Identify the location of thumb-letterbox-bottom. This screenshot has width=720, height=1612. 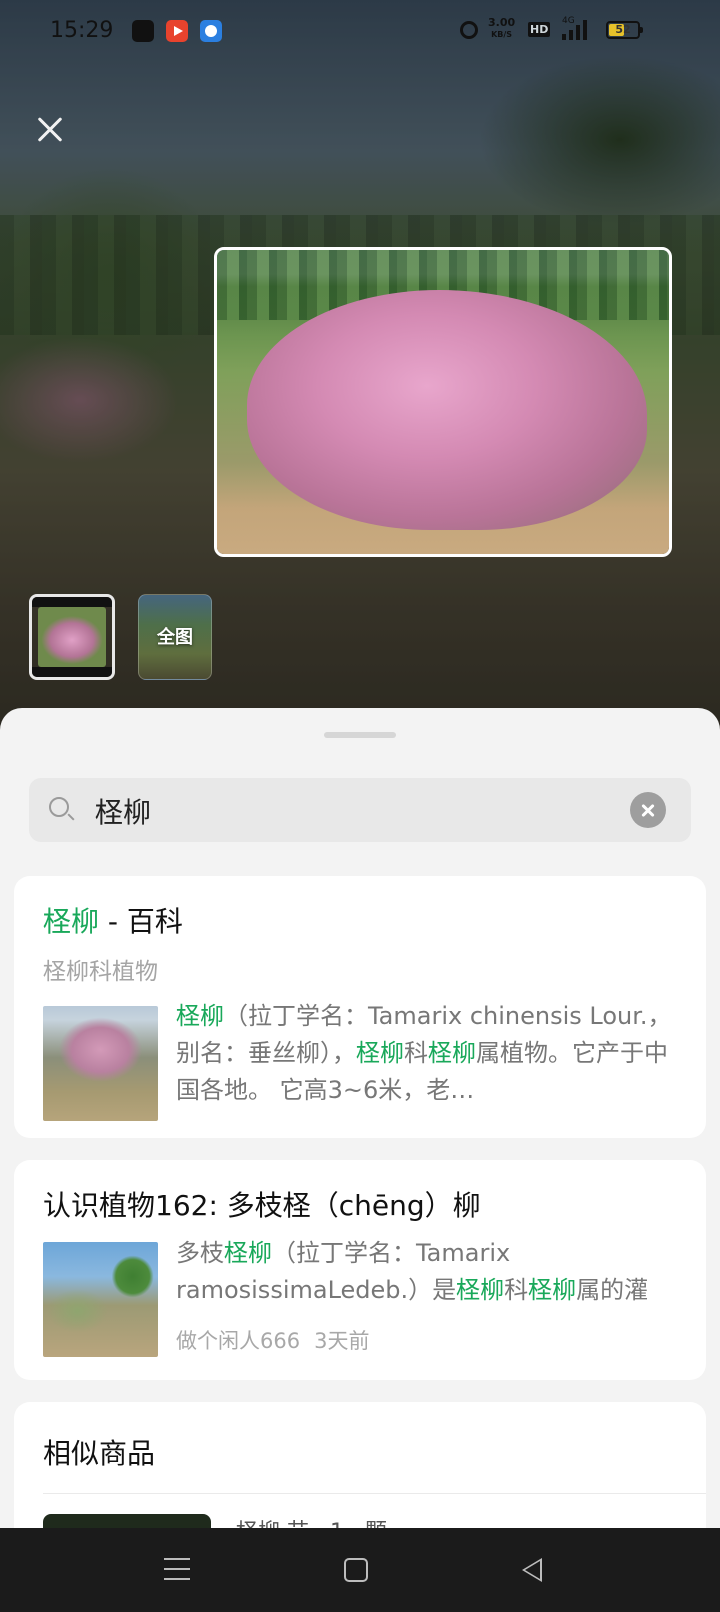
(72, 672).